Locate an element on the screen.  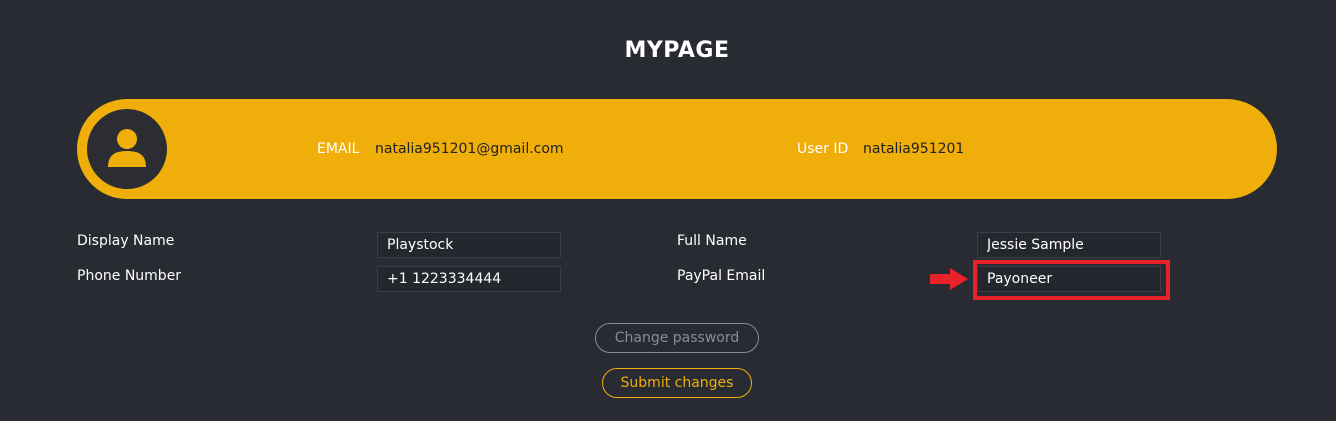
full-name-input is located at coordinates (1069, 245).